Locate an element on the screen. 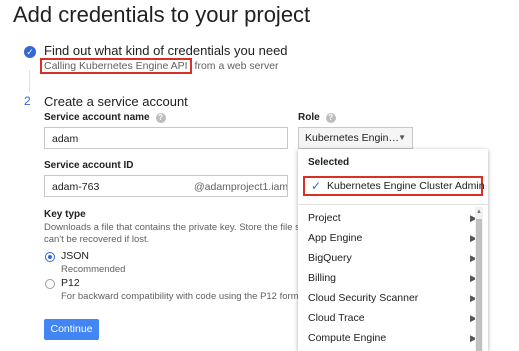 This screenshot has width=519, height=351. role-label: Role? is located at coordinates (317, 117).